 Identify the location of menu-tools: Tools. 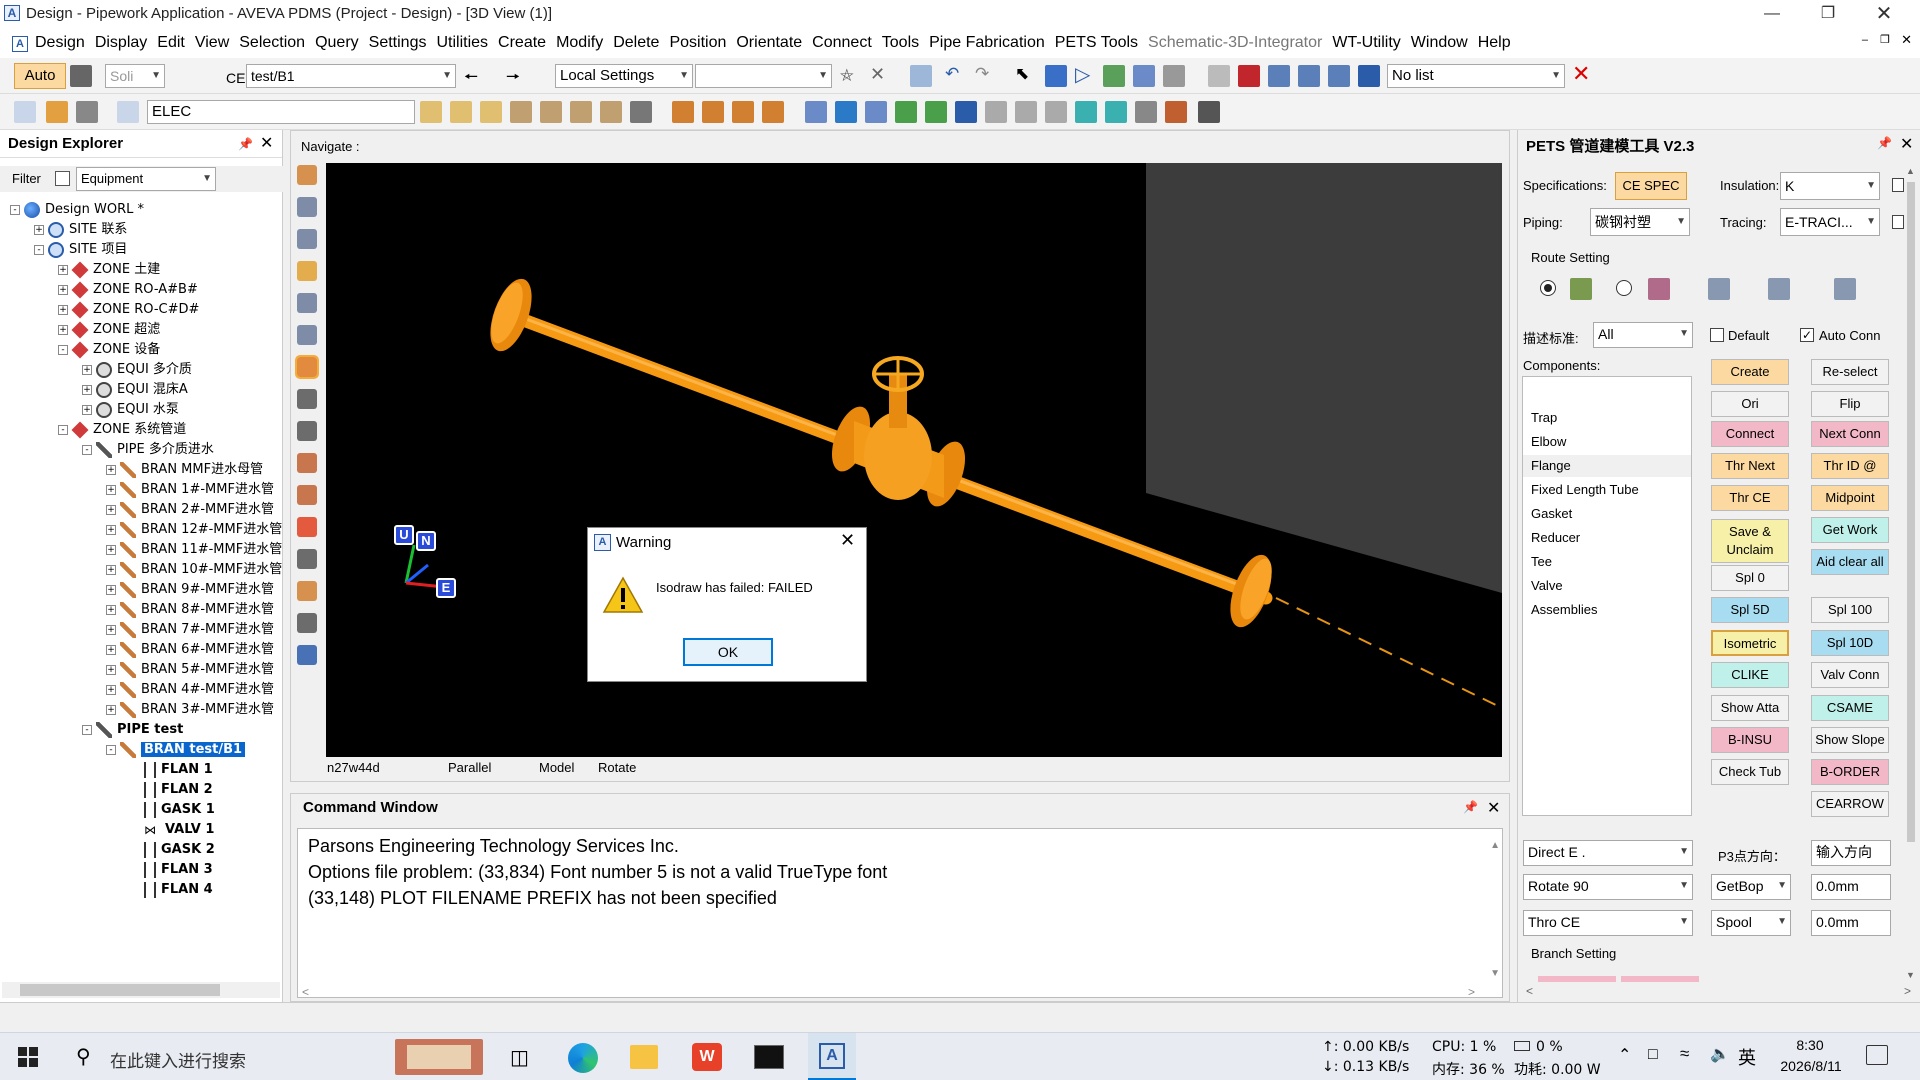
(900, 43).